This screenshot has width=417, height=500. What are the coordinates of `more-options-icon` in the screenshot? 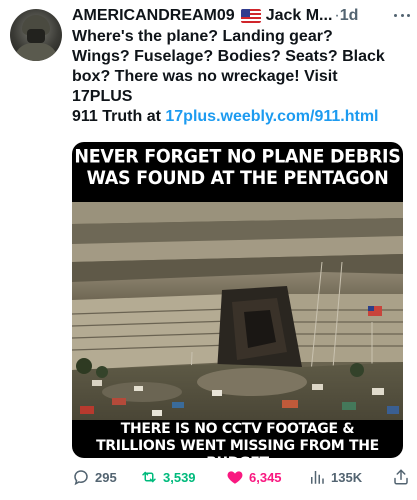 It's located at (402, 15).